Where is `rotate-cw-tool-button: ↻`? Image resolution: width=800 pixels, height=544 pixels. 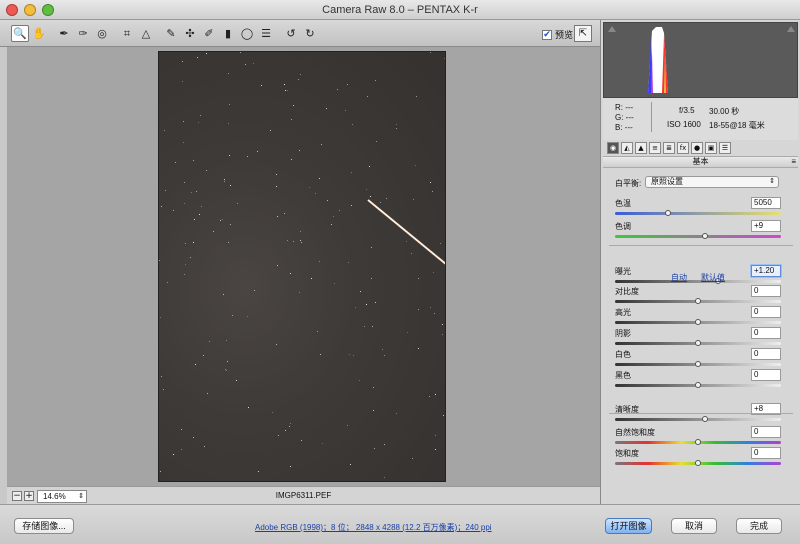 rotate-cw-tool-button: ↻ is located at coordinates (310, 33).